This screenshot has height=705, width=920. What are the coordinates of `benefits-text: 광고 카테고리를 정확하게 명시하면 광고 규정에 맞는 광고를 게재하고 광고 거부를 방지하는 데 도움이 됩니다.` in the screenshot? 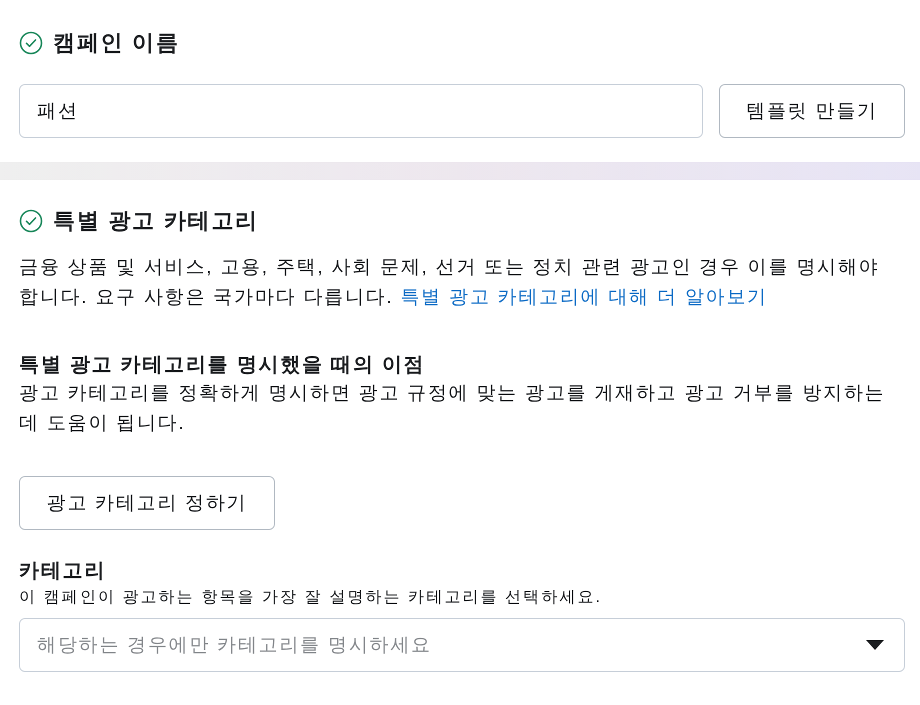 It's located at (452, 409).